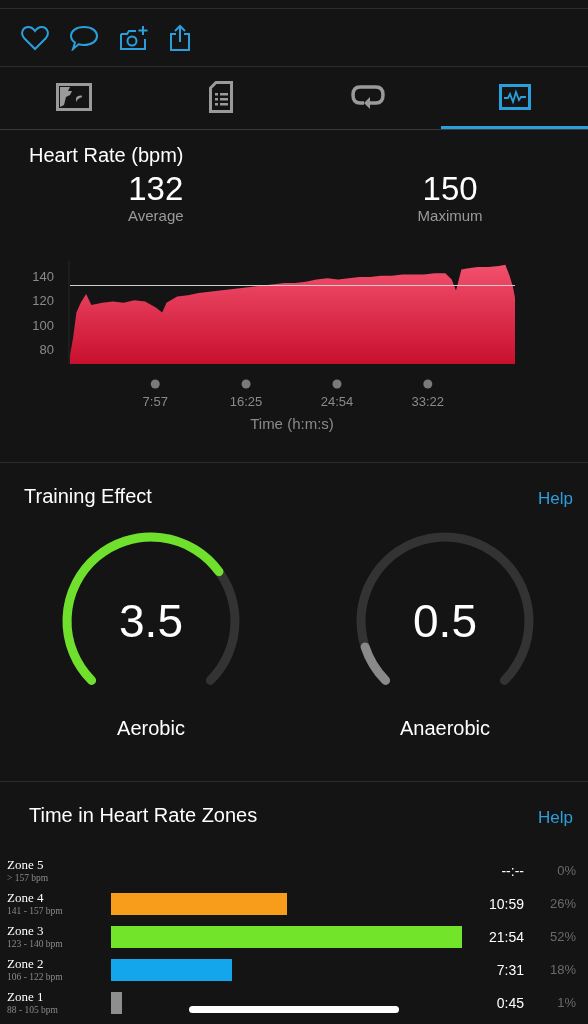 The width and height of the screenshot is (588, 1024). I want to click on section-title: Heart Rate (bpm), so click(106, 155).